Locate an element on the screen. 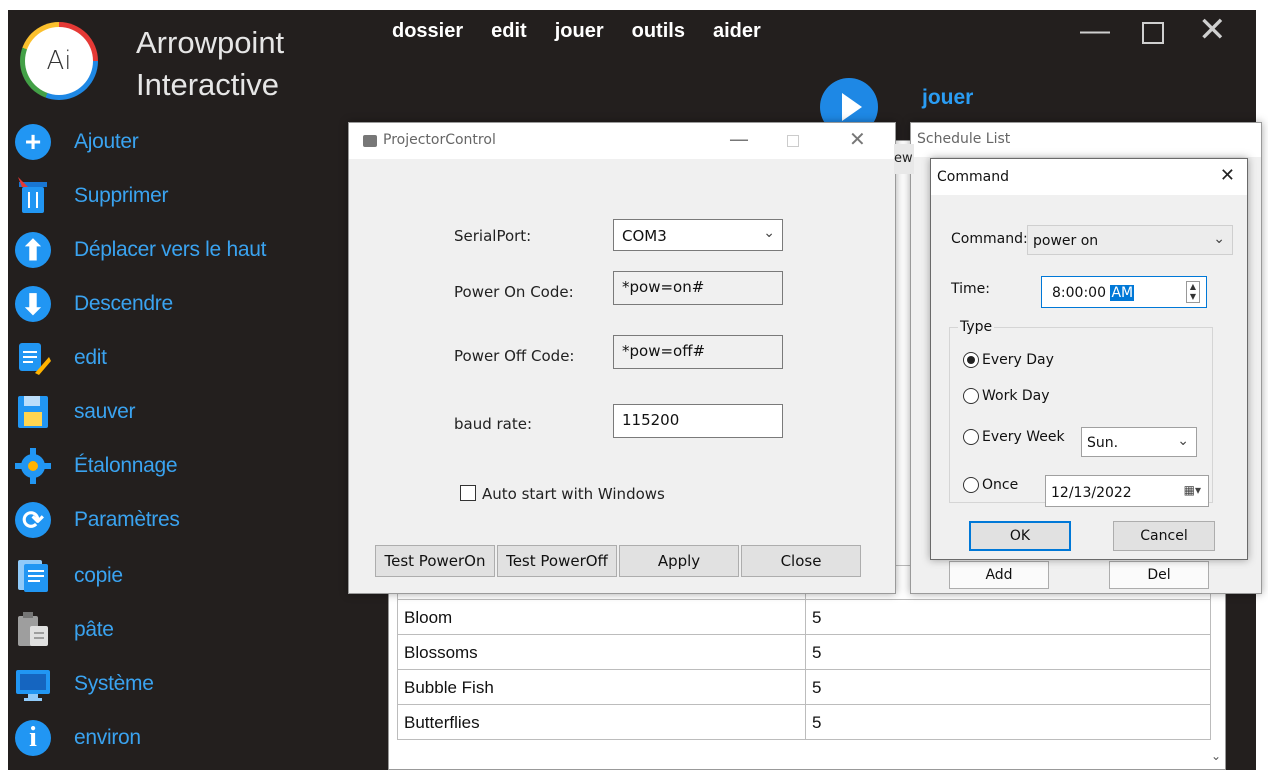 The height and width of the screenshot is (771, 1268). apply-button: Apply is located at coordinates (679, 561).